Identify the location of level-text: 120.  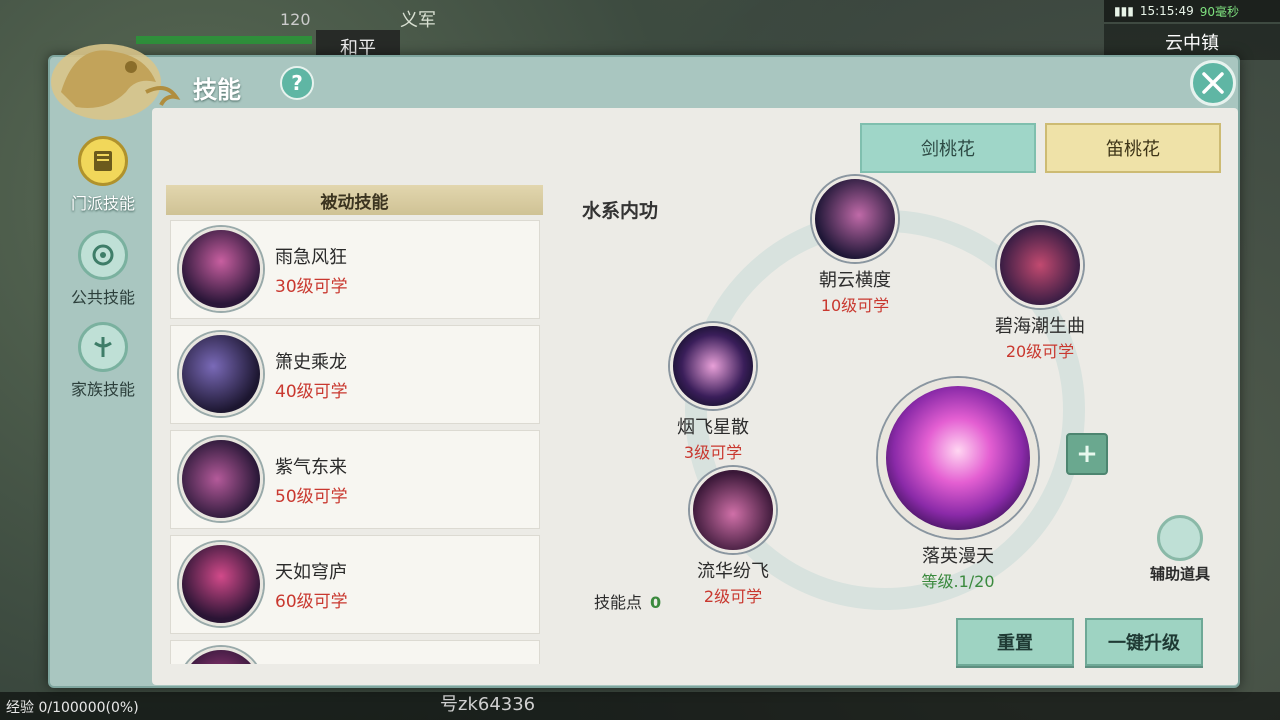
(295, 19).